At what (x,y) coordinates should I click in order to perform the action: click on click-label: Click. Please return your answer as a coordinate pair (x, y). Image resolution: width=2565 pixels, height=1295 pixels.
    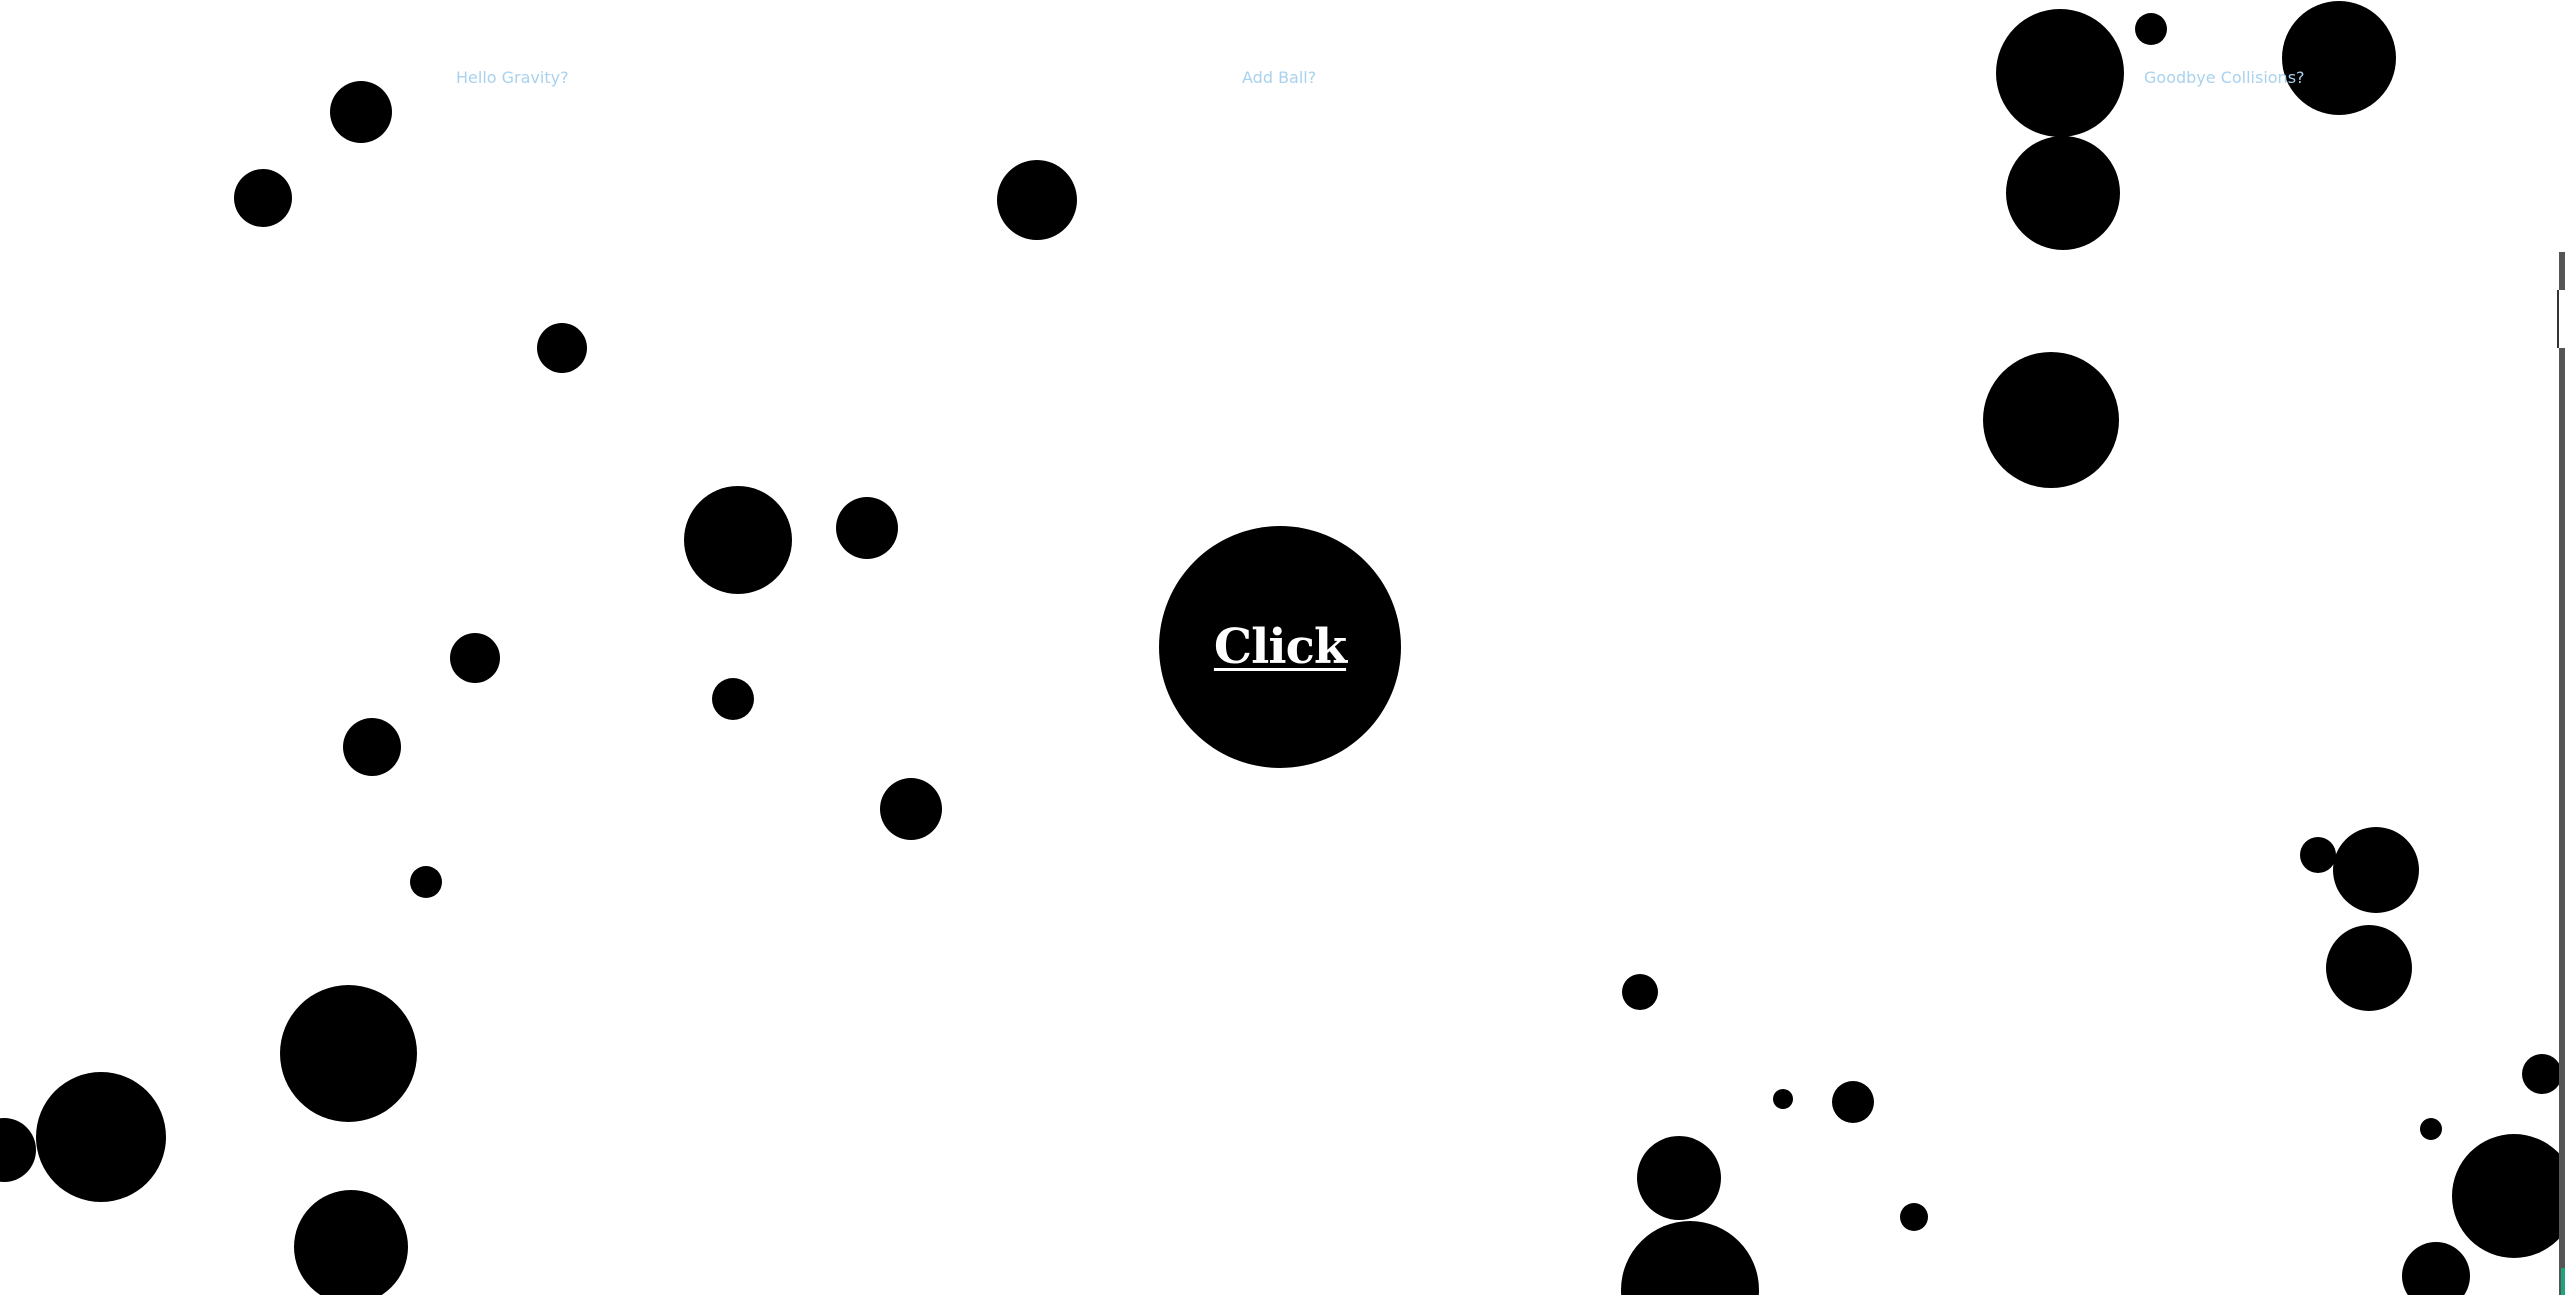
    Looking at the image, I should click on (1280, 647).